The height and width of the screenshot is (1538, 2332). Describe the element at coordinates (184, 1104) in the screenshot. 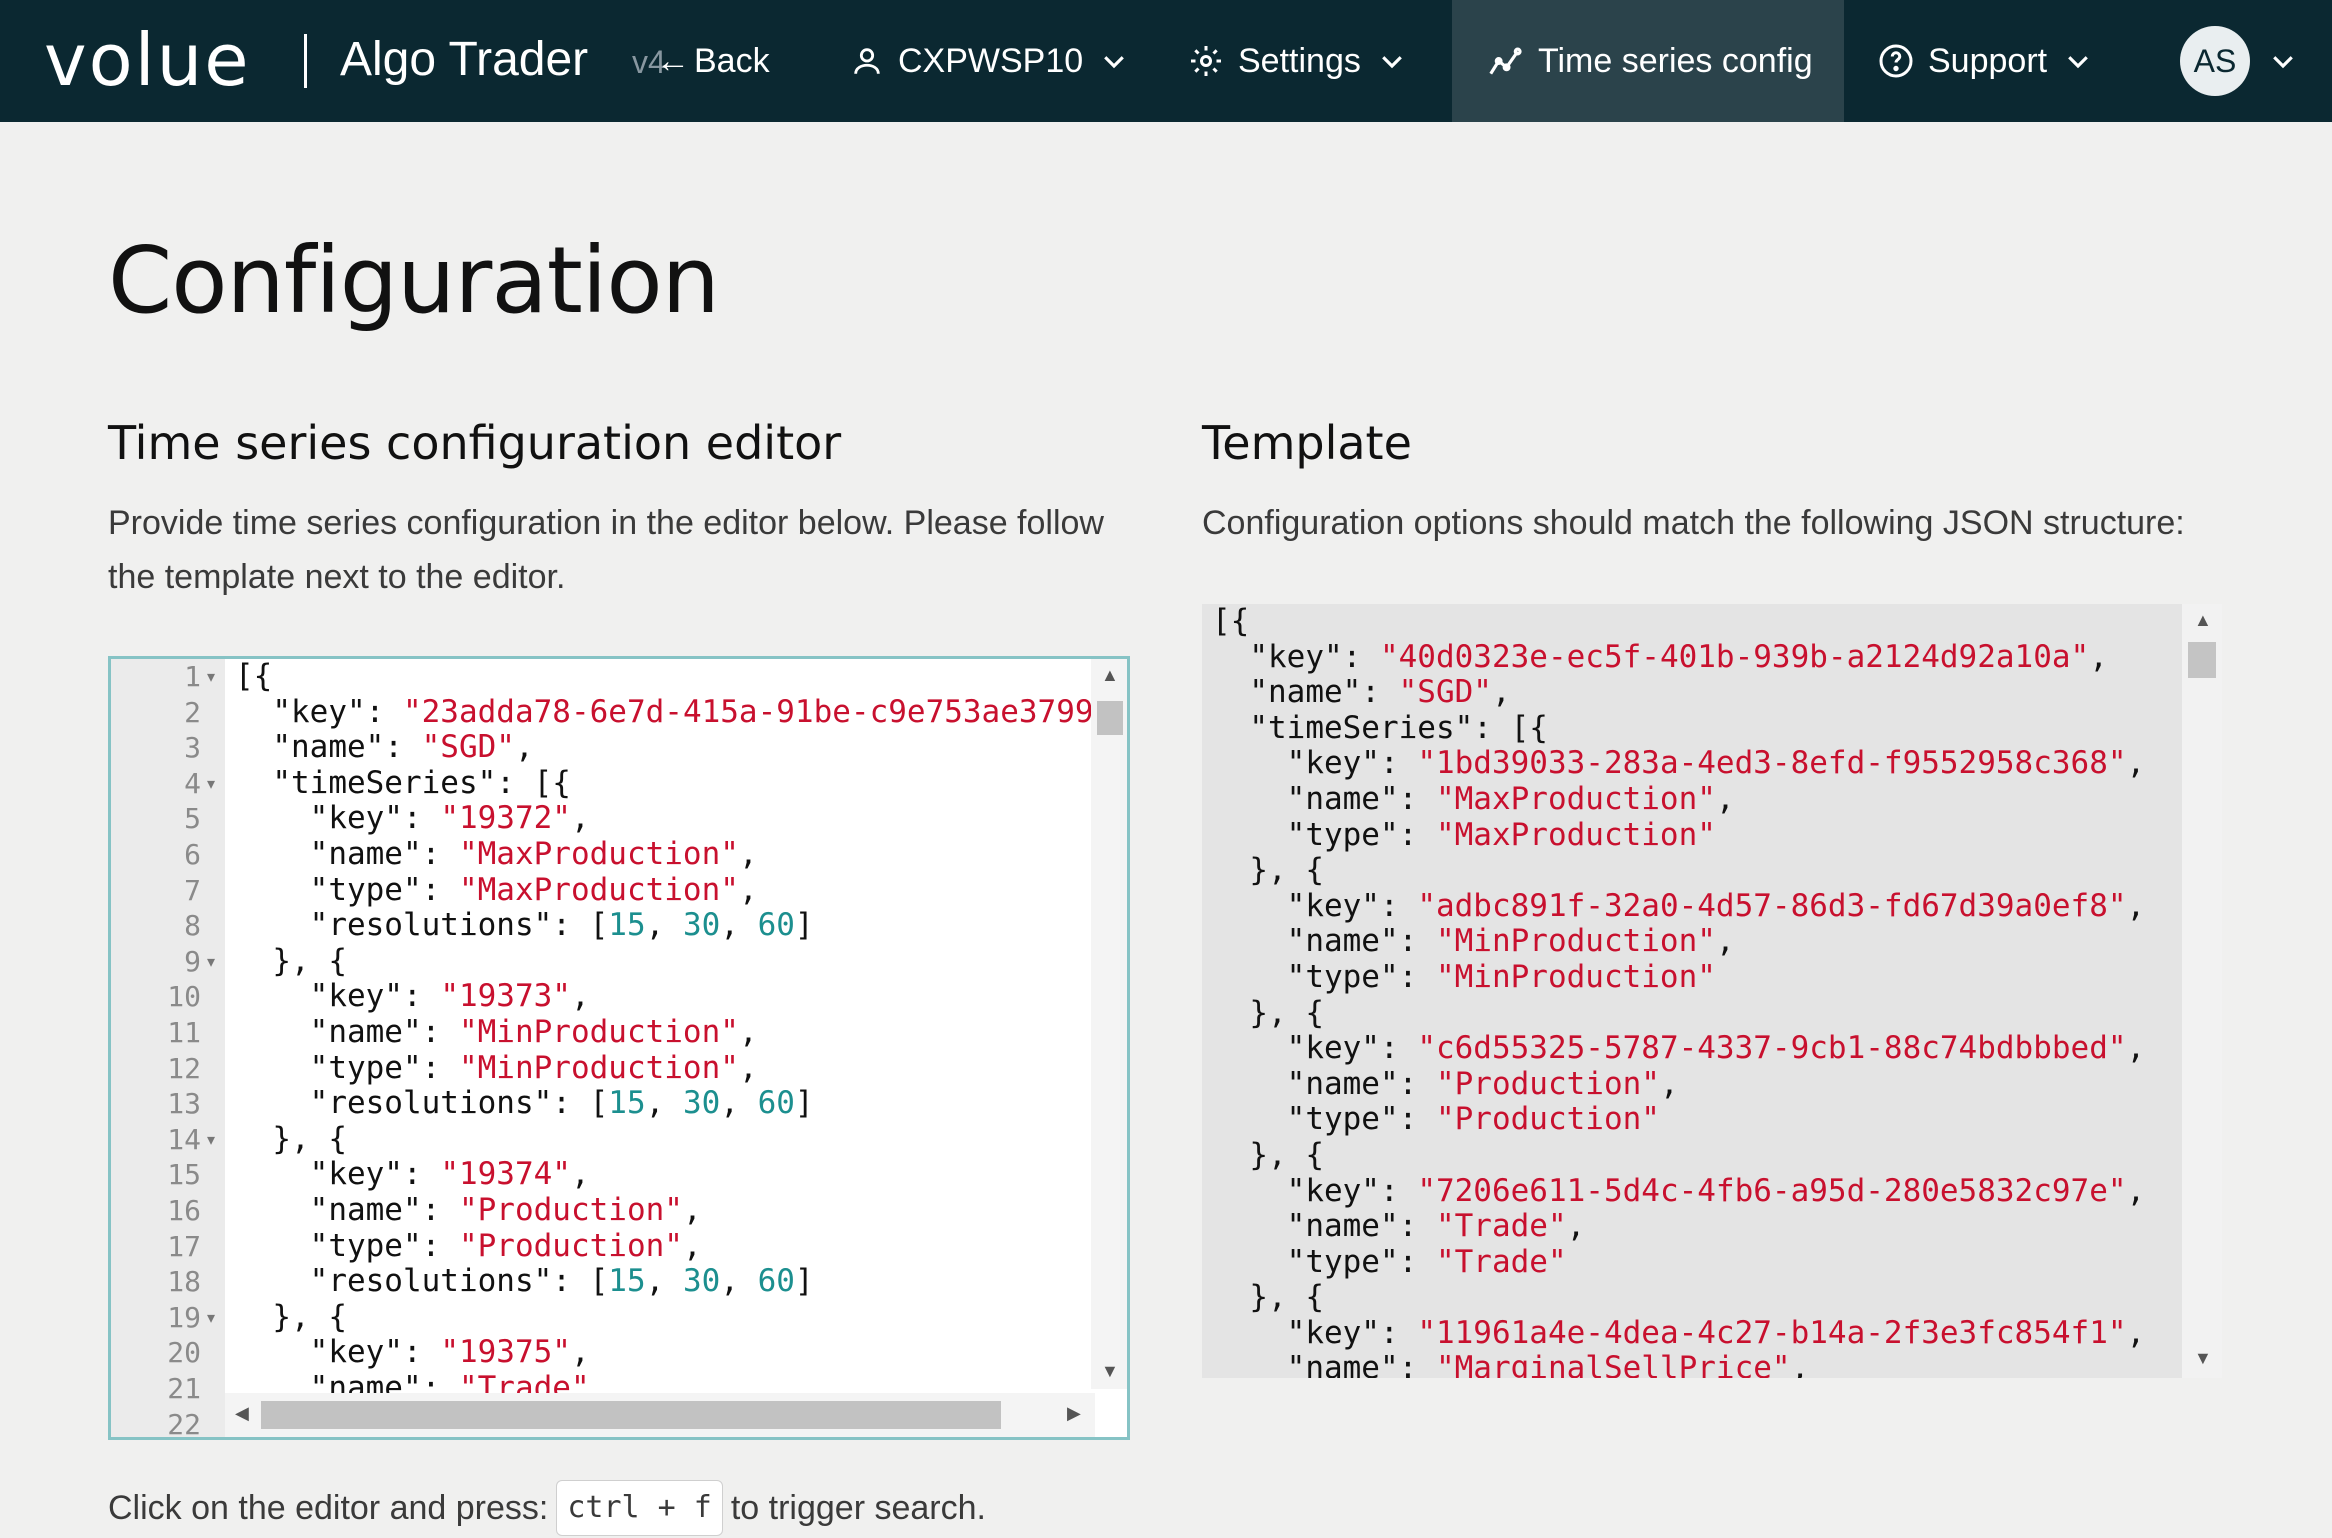

I see `line-number: 13` at that location.